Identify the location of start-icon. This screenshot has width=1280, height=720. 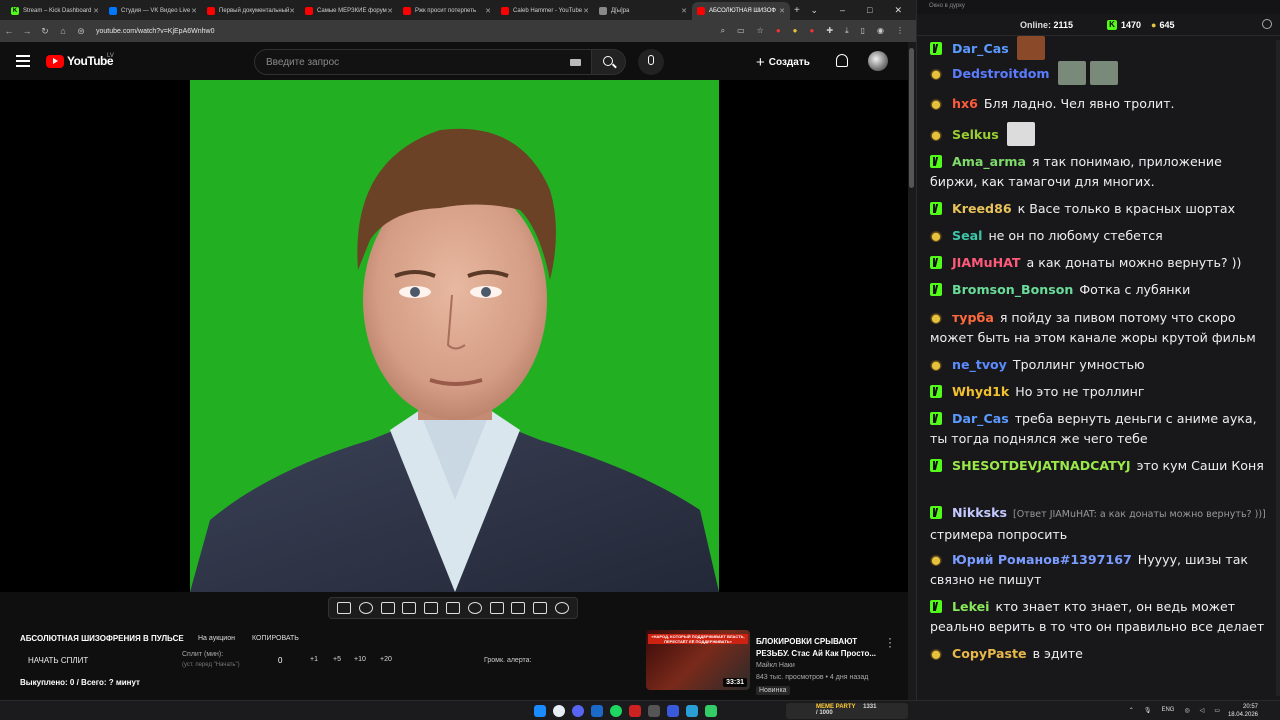
(540, 711).